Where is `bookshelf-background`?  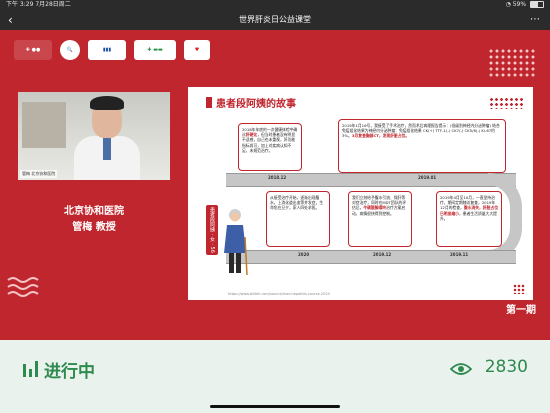 bookshelf-background is located at coordinates (44, 125).